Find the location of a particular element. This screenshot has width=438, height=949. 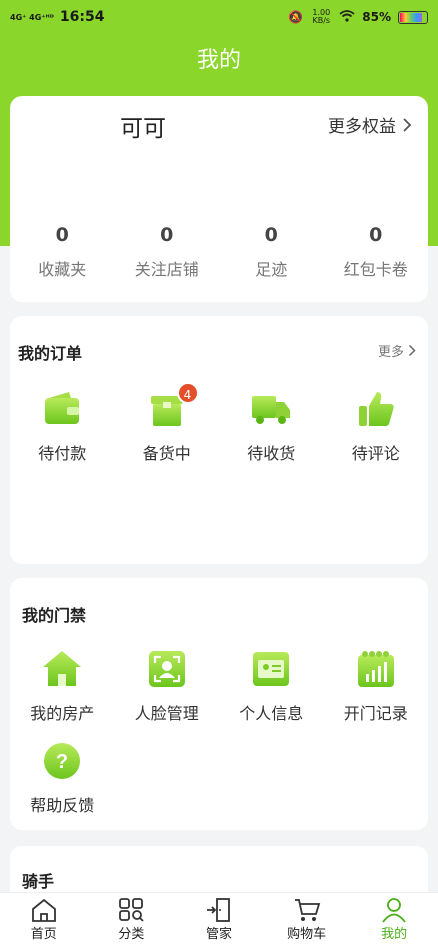

status-bar: 4G⁺ 4G⁺ᴴᴰ 16:54 🔕 1.00 KB/s 85% is located at coordinates (219, 17).